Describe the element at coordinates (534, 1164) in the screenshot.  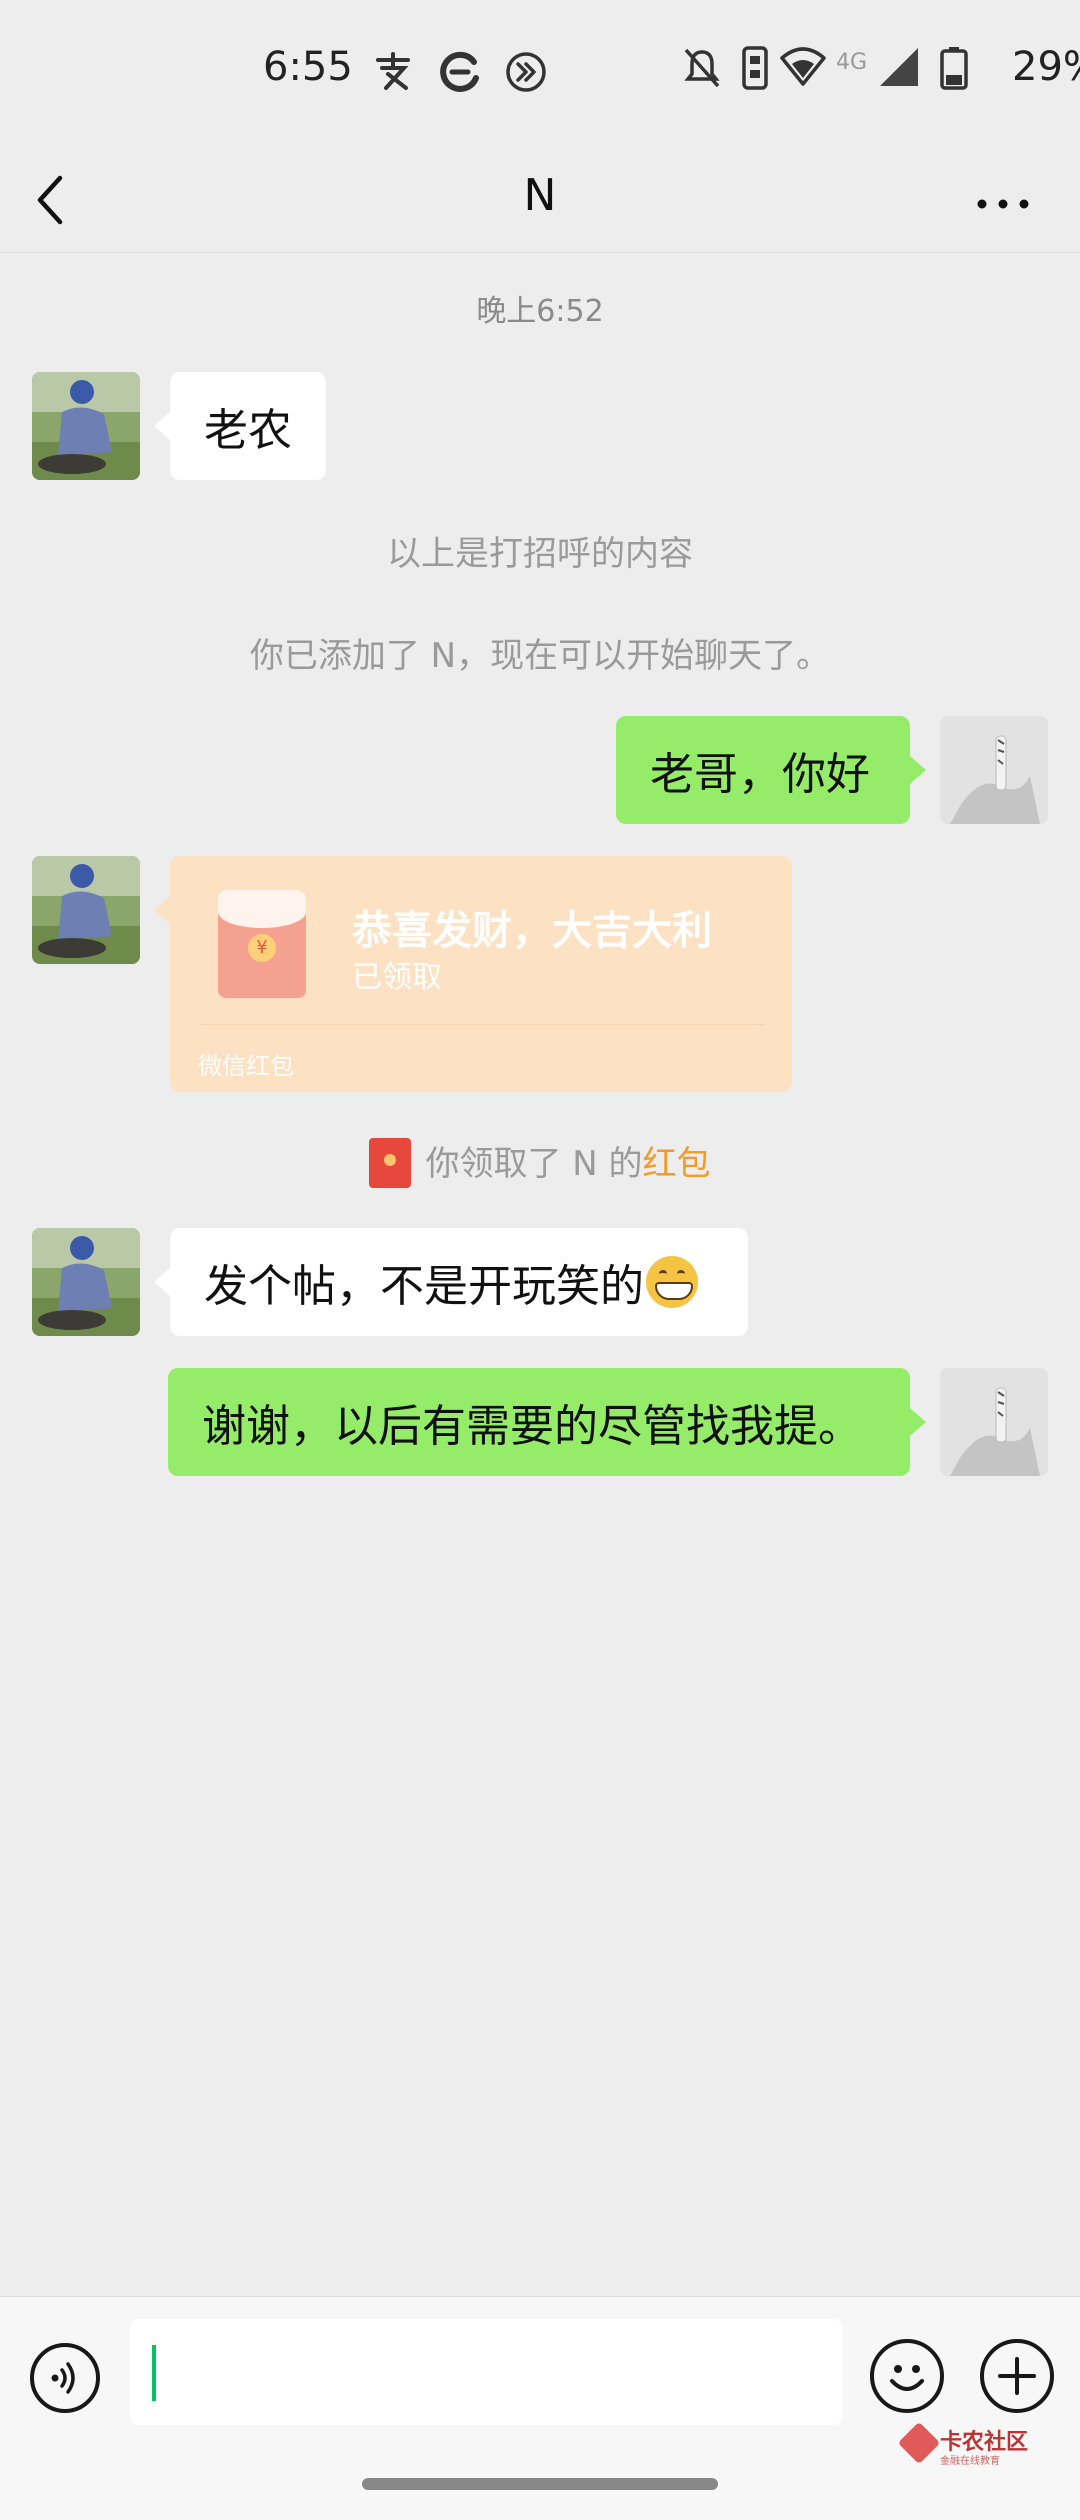
I see `red-packet-notice-text: 你领取了 N 的` at that location.